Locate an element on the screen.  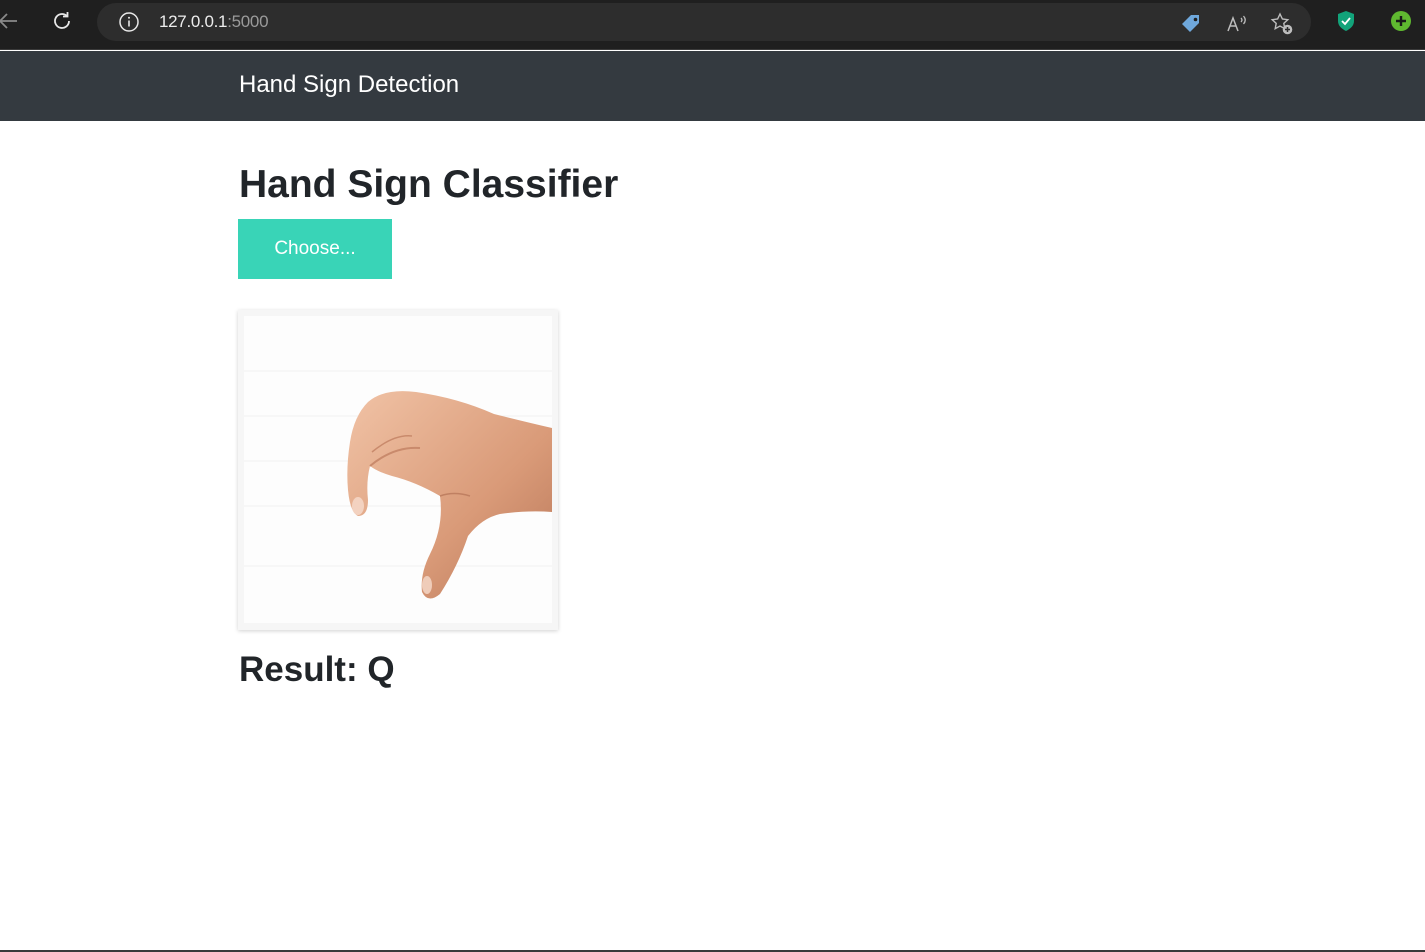
back-arrow-icon is located at coordinates (13, 21).